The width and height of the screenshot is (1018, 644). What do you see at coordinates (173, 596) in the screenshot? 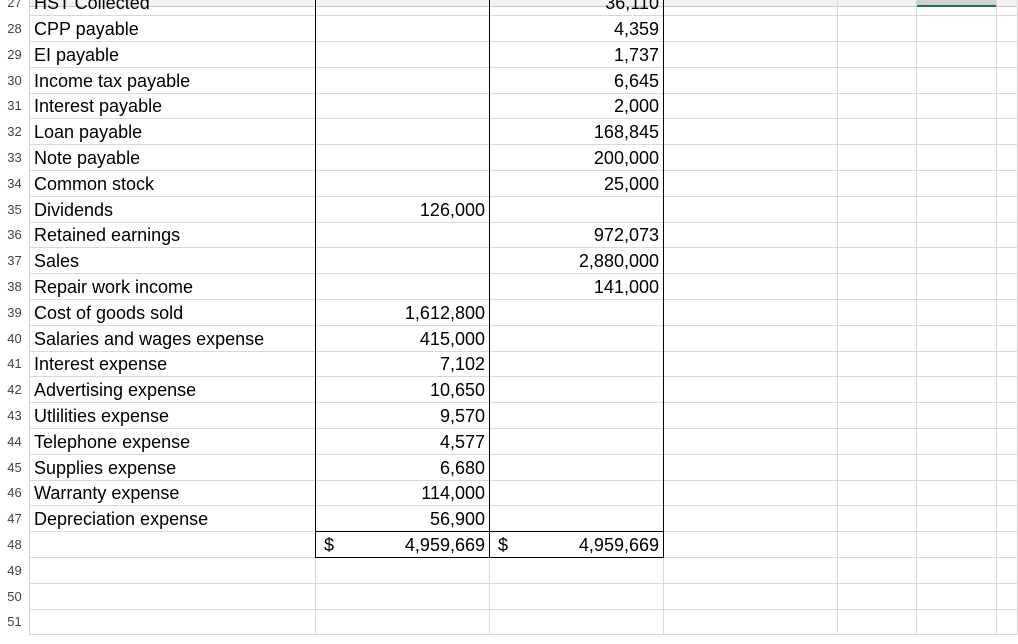
I see `account-name-cell` at bounding box center [173, 596].